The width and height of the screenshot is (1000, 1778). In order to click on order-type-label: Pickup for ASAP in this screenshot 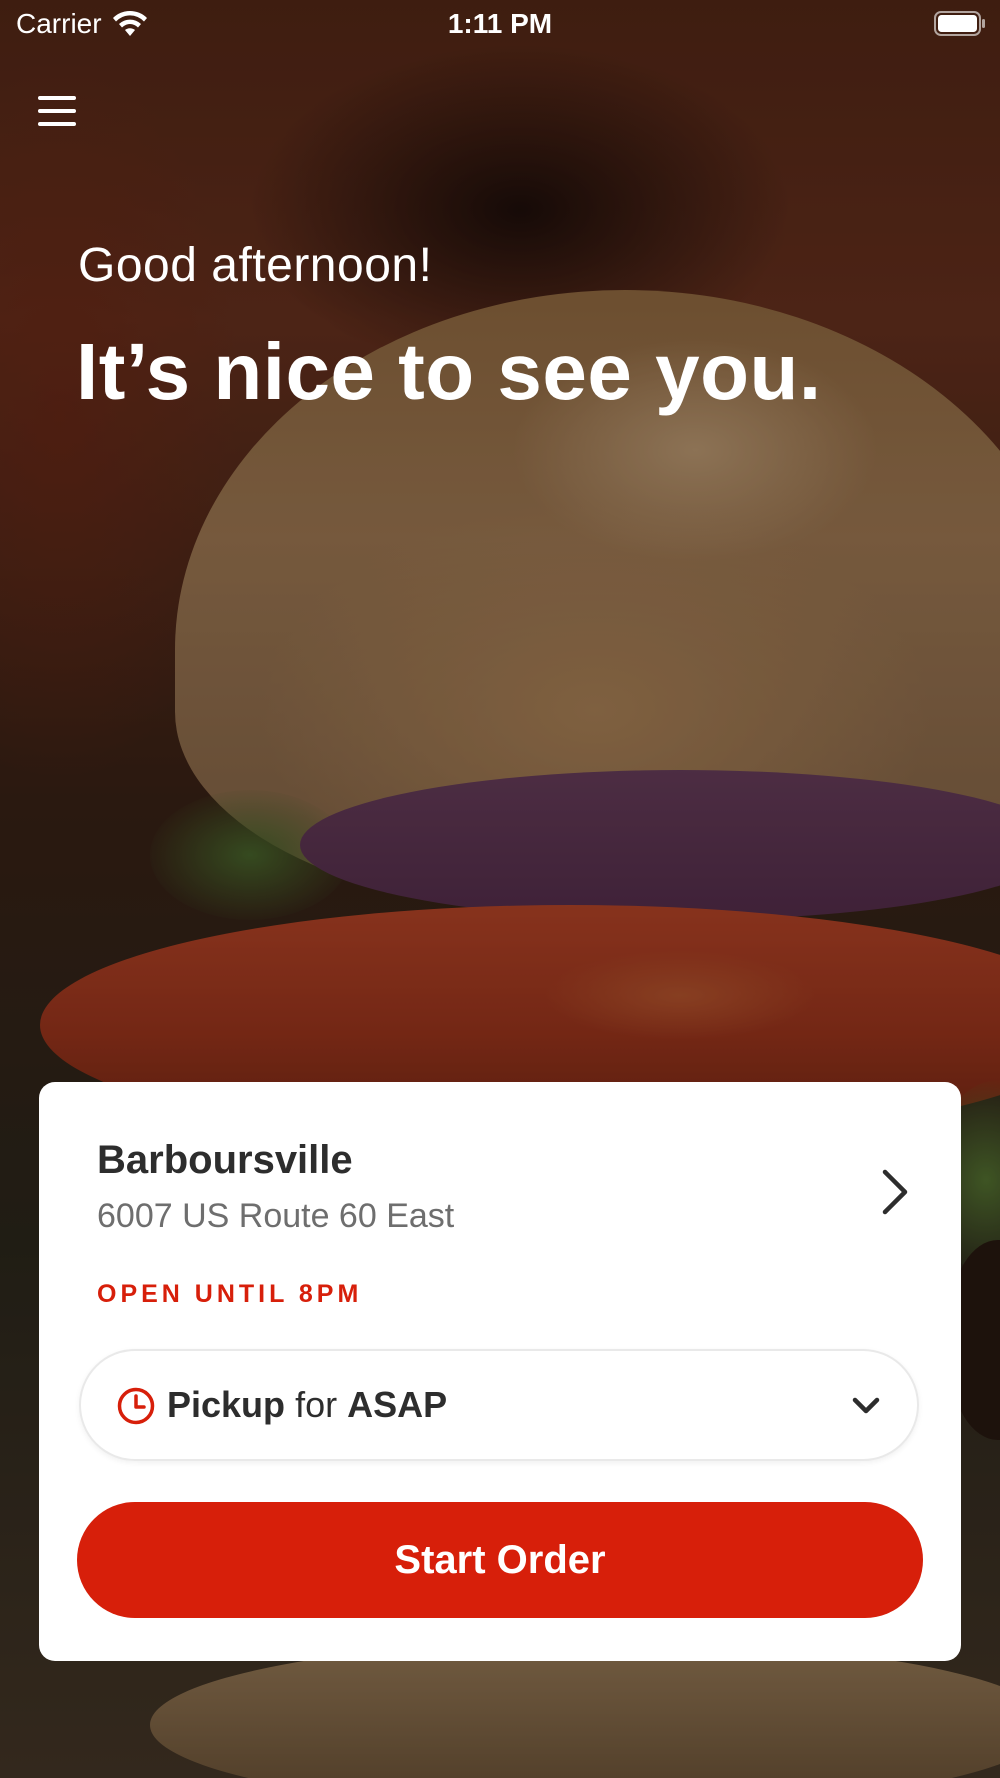, I will do `click(307, 1405)`.